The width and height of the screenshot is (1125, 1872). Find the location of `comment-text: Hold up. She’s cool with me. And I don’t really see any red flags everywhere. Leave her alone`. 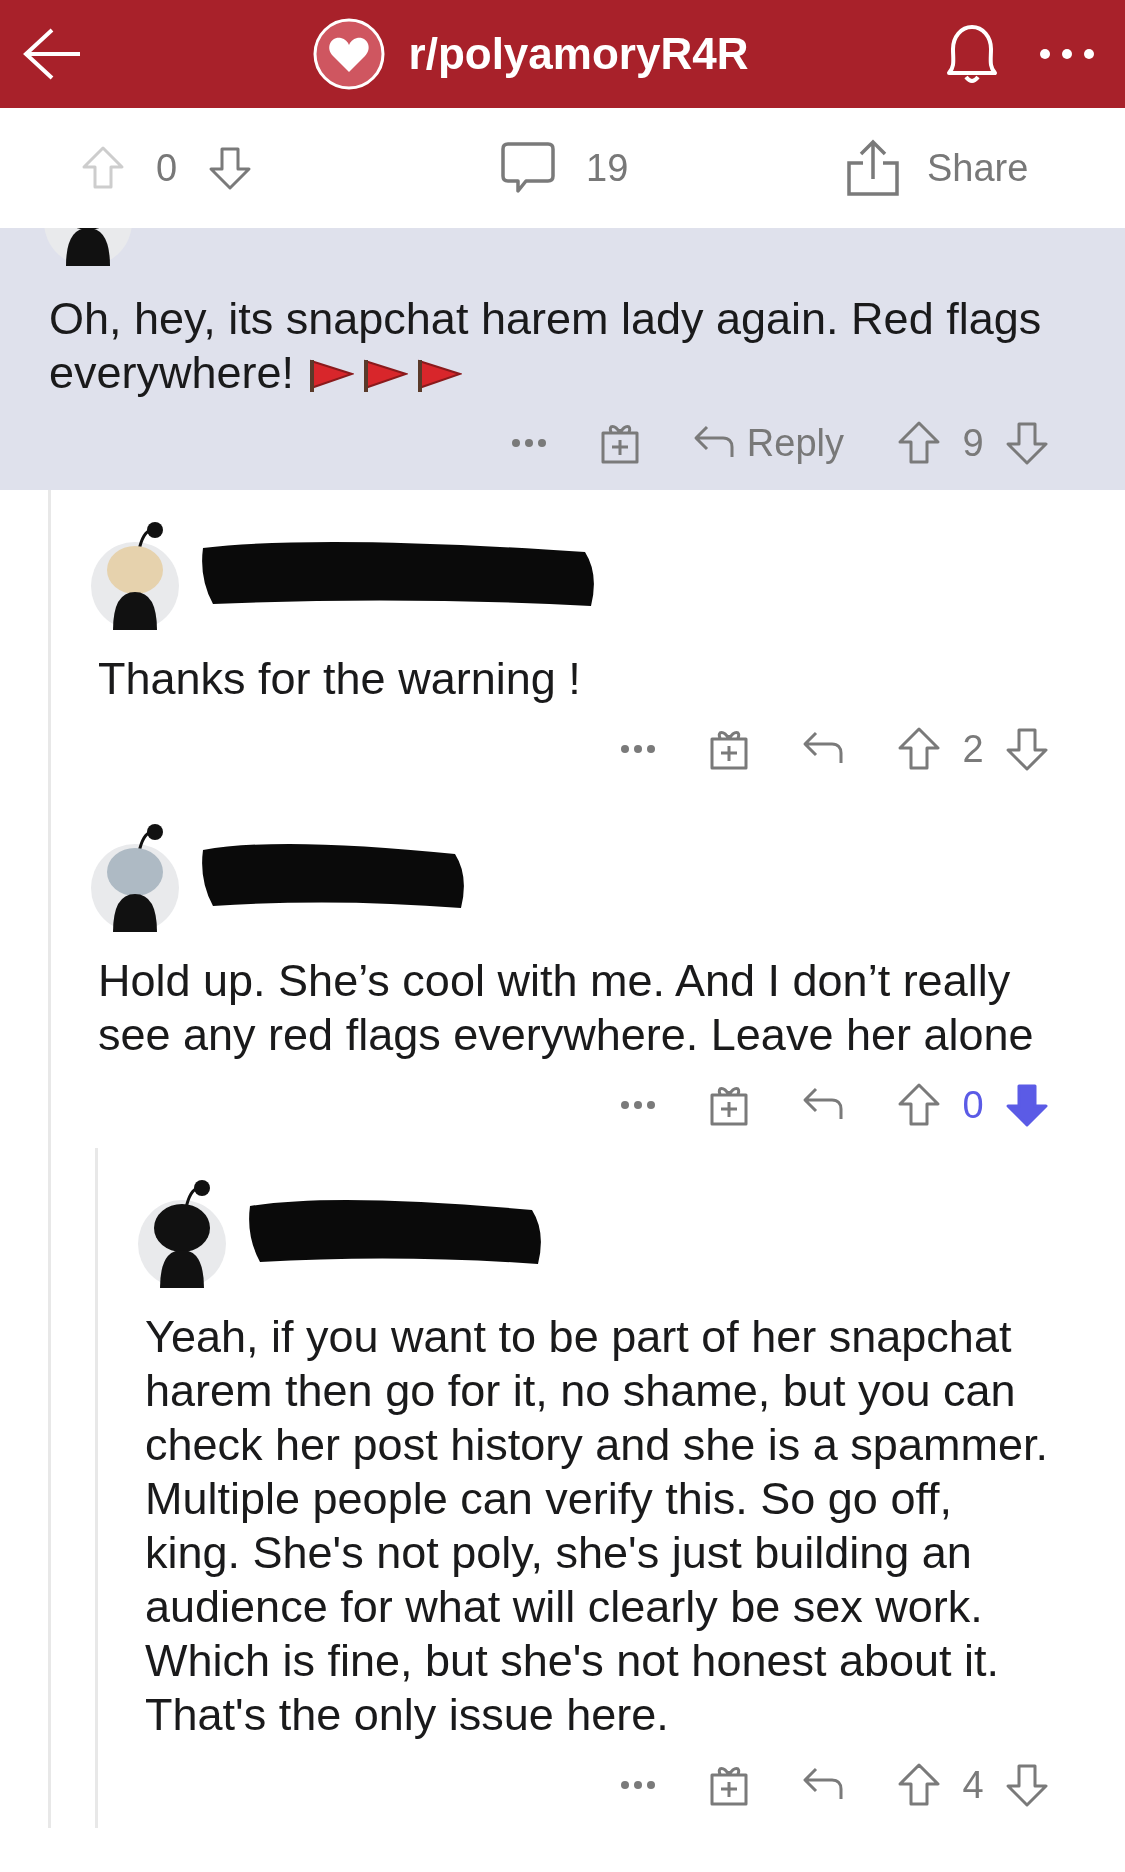

comment-text: Hold up. She’s cool with me. And I don’t really see any red flags everywhere. Leave her alone is located at coordinates (566, 1008).